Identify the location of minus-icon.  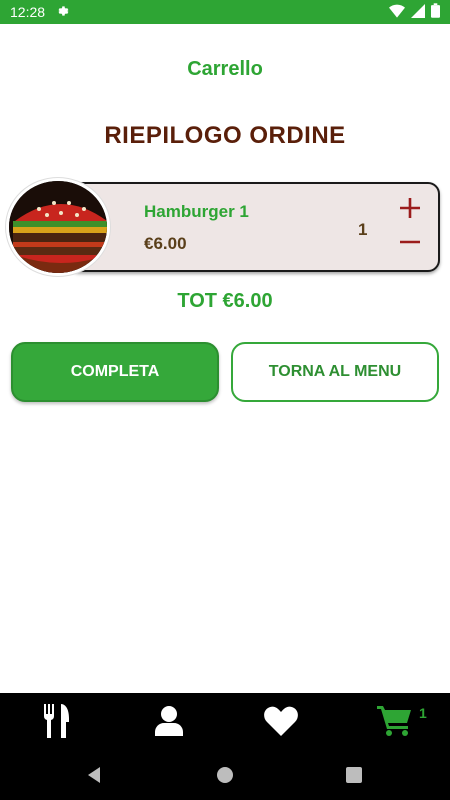
(410, 242).